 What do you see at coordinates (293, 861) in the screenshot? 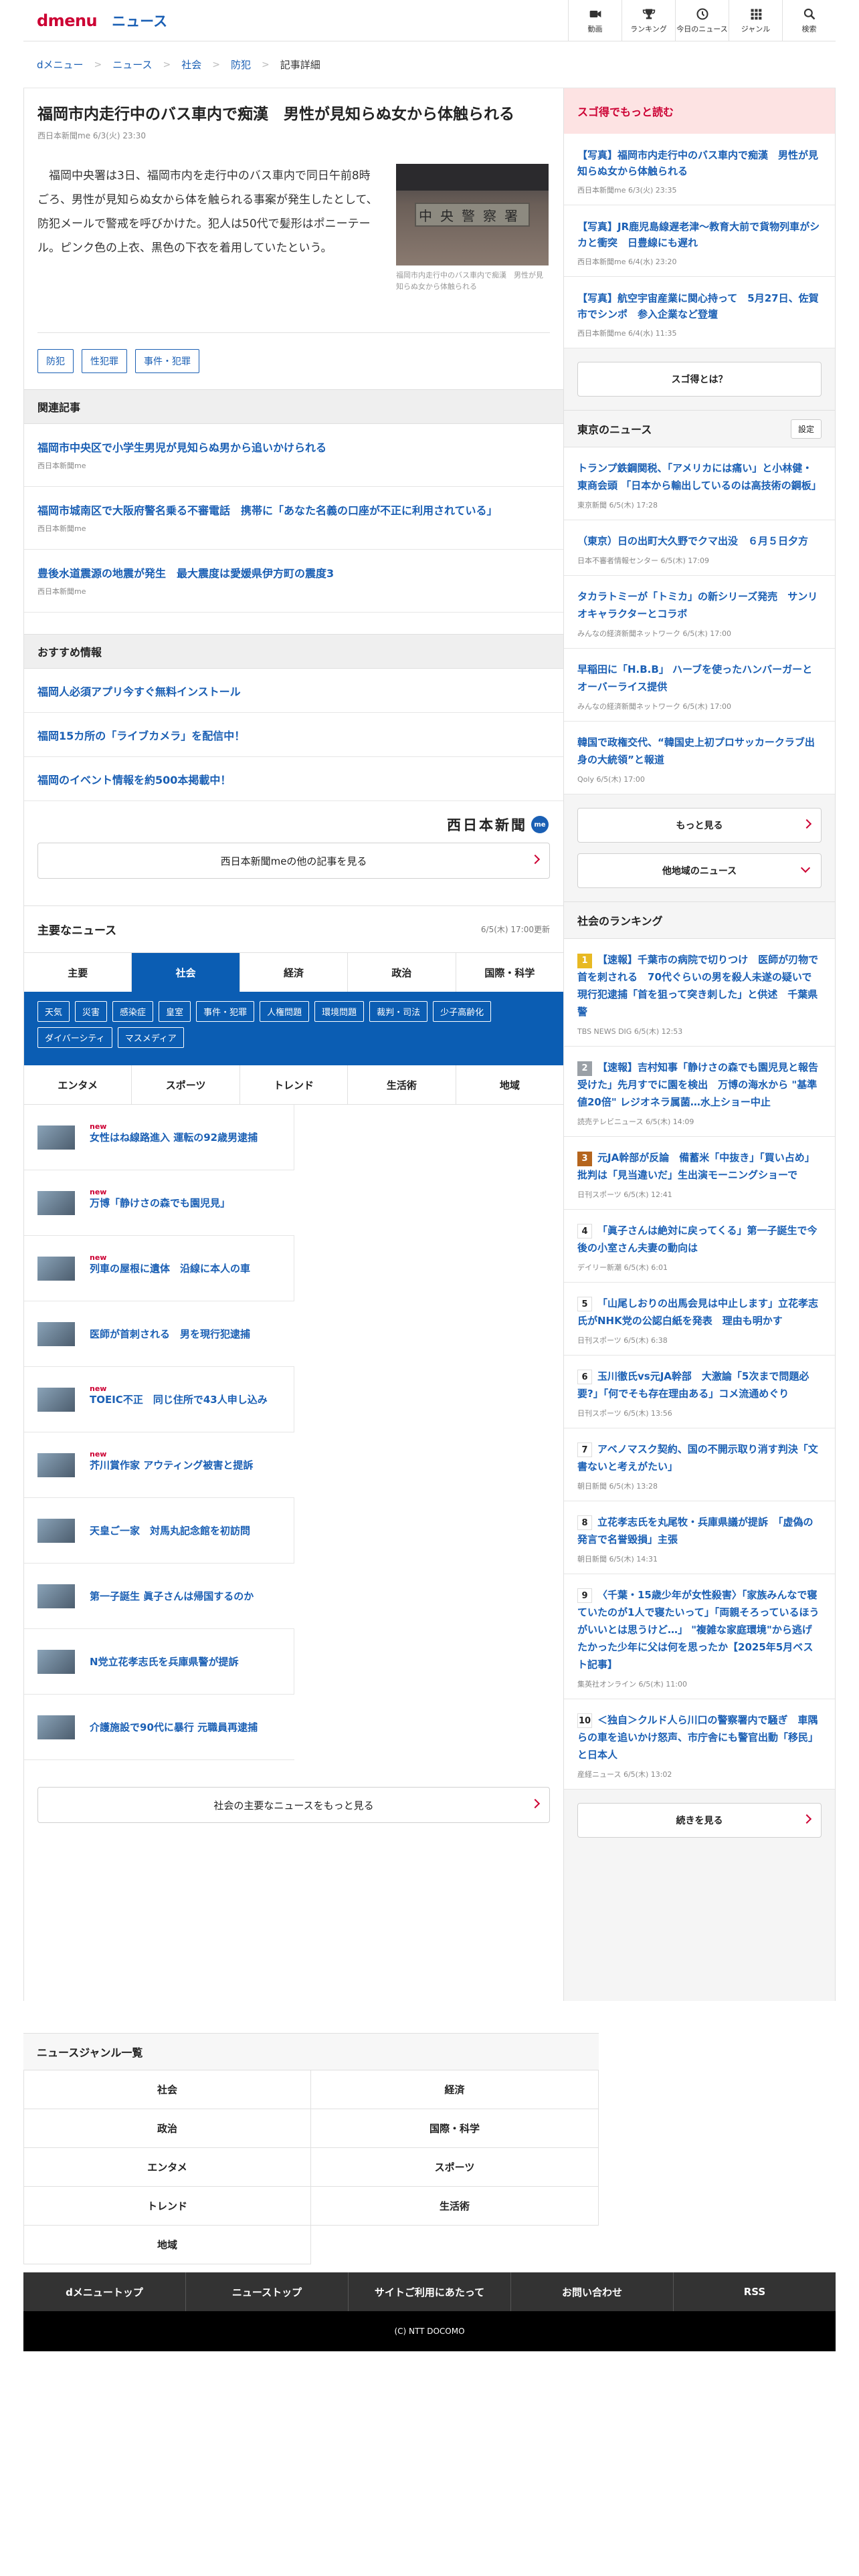
I see `publisher-more-button: 西日本新聞meの他の記事を見る` at bounding box center [293, 861].